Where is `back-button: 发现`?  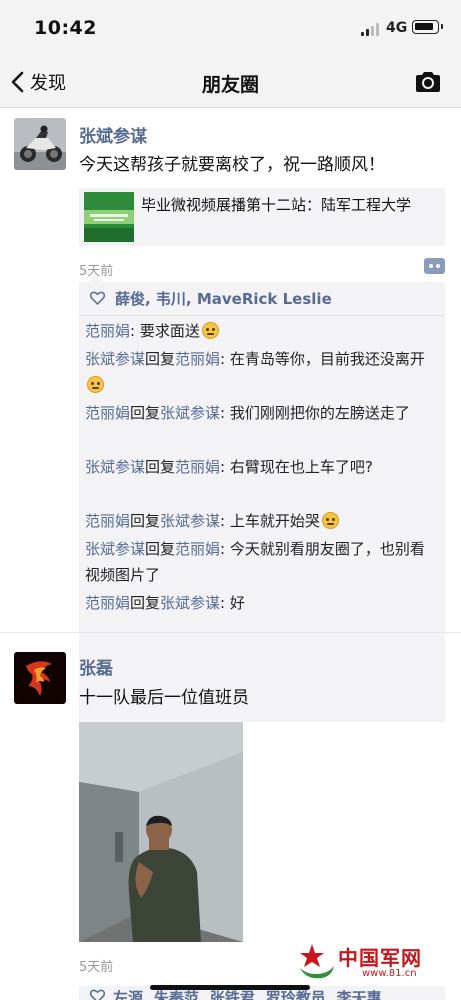 back-button: 发现 is located at coordinates (38, 82).